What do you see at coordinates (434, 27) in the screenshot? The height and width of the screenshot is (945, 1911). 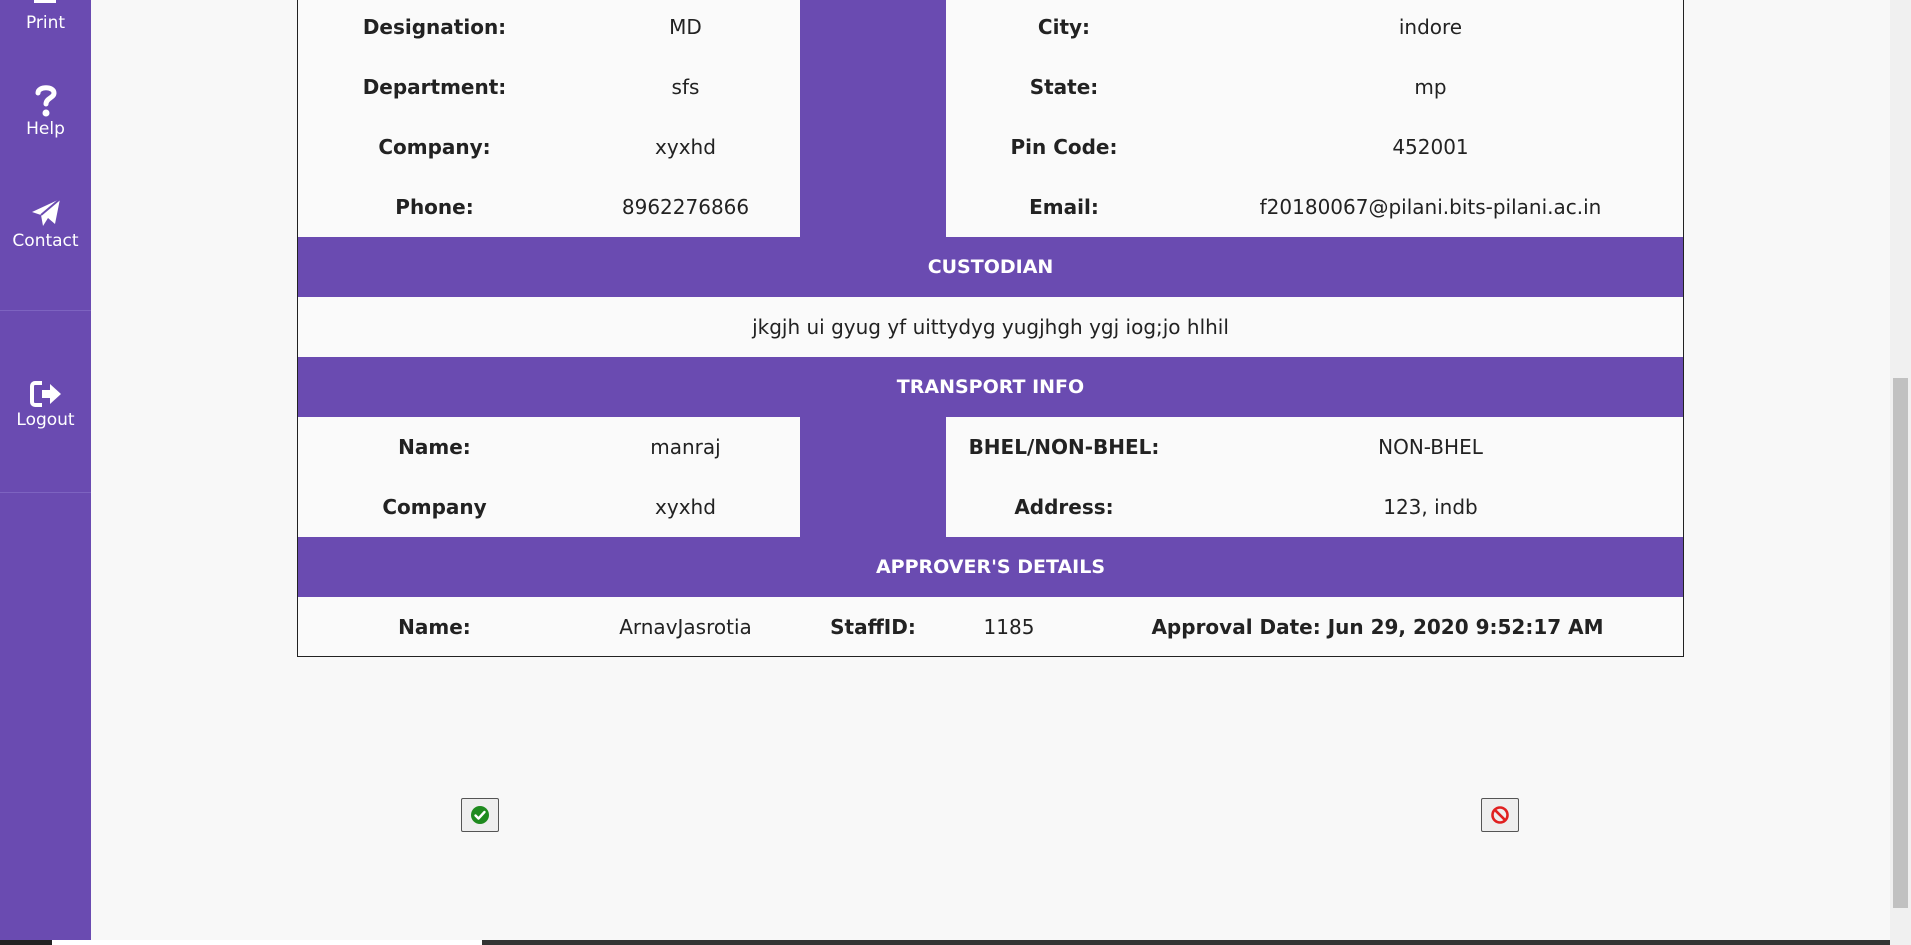 I see `designation-label: Designation:` at bounding box center [434, 27].